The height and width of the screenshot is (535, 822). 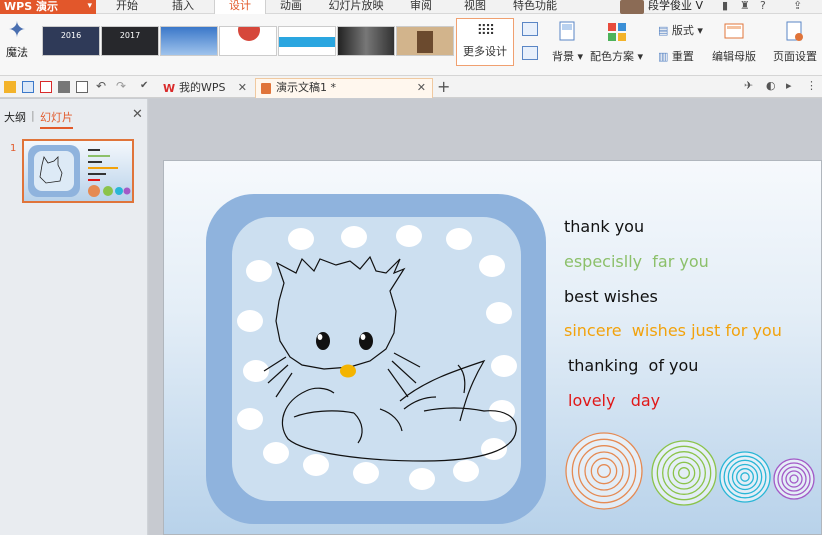 I want to click on edit-master-button: 编辑母版, so click(x=734, y=41).